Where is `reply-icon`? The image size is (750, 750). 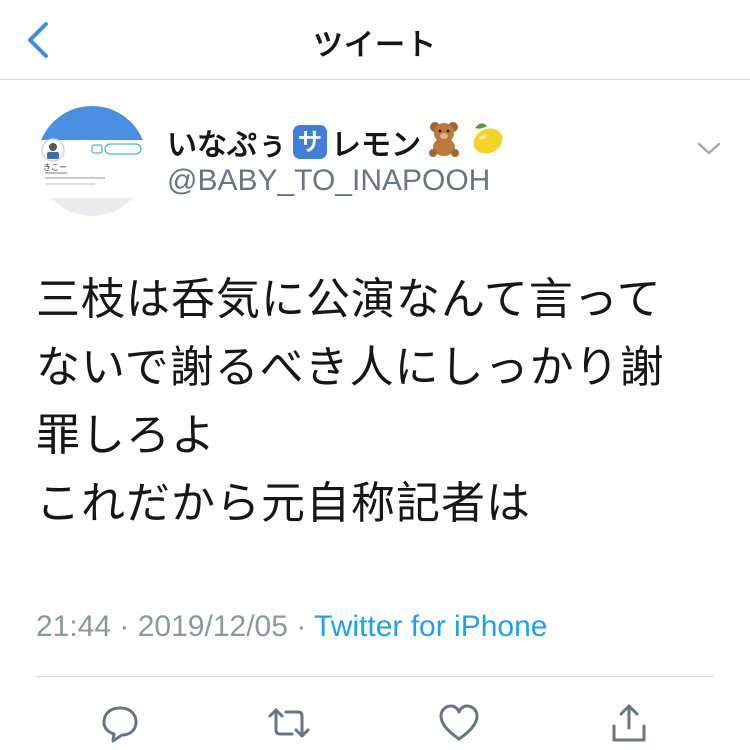 reply-icon is located at coordinates (120, 723).